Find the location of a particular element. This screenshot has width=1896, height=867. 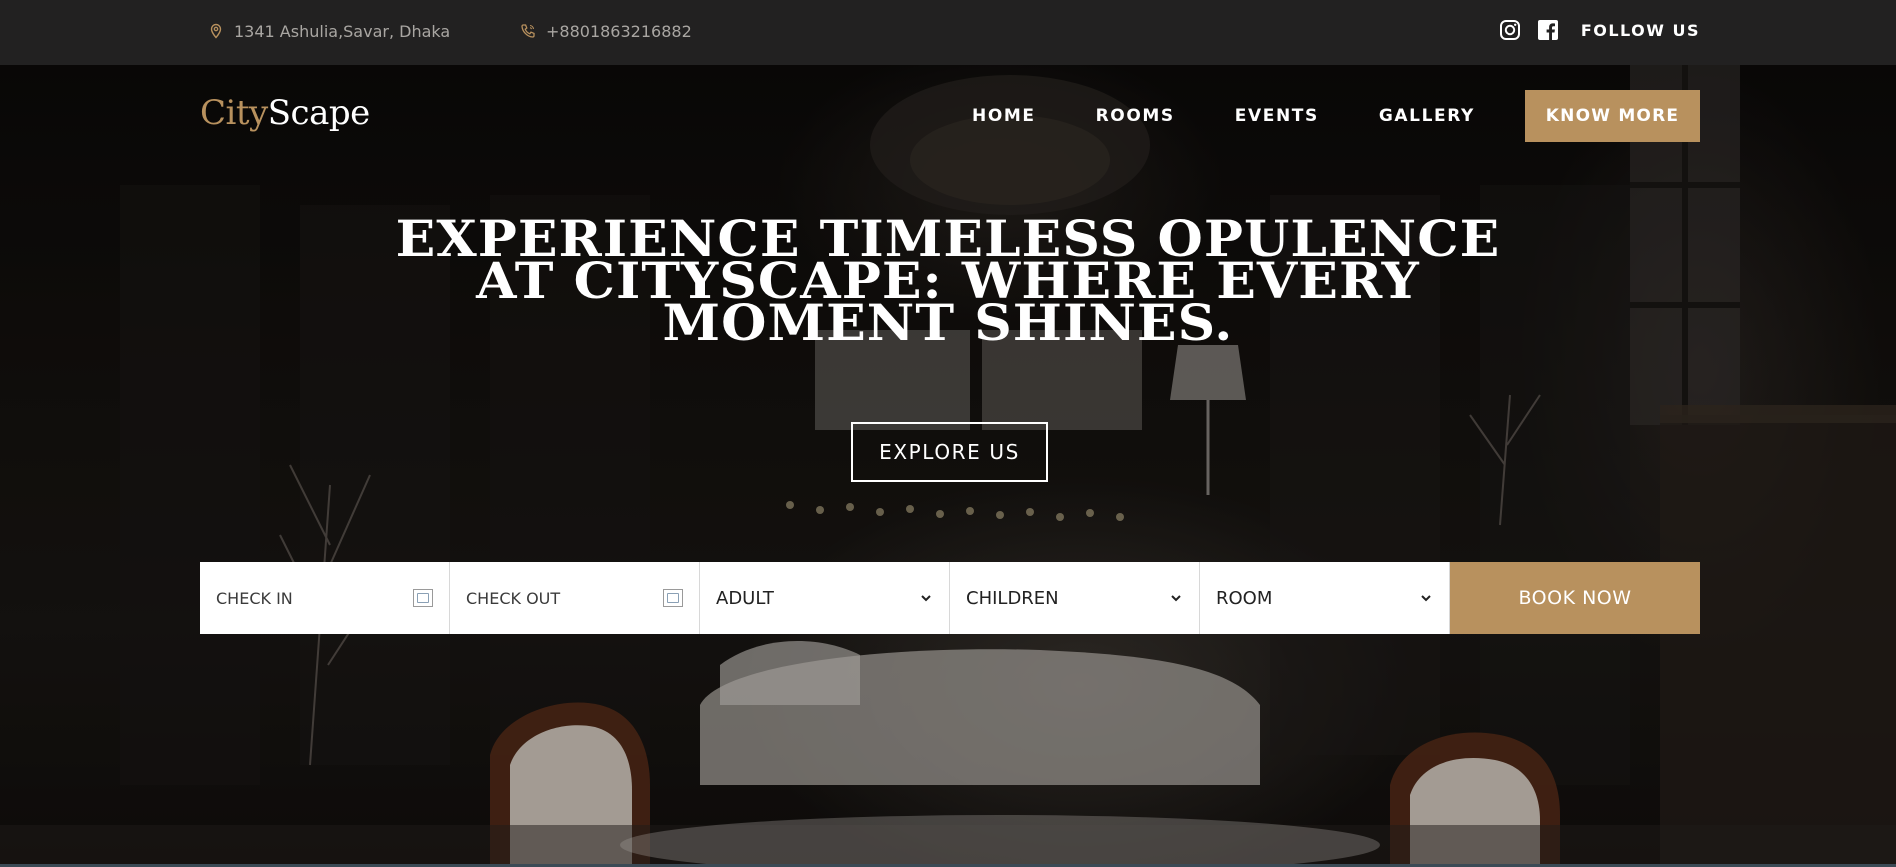

nav-item-gallery: GALLERY is located at coordinates (1427, 116).